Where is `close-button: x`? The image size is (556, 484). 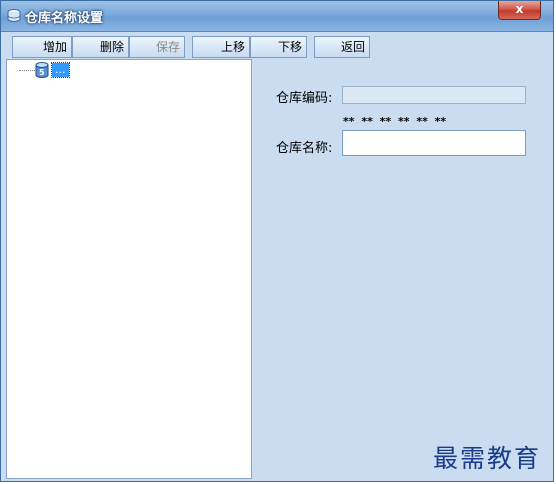 close-button: x is located at coordinates (519, 10).